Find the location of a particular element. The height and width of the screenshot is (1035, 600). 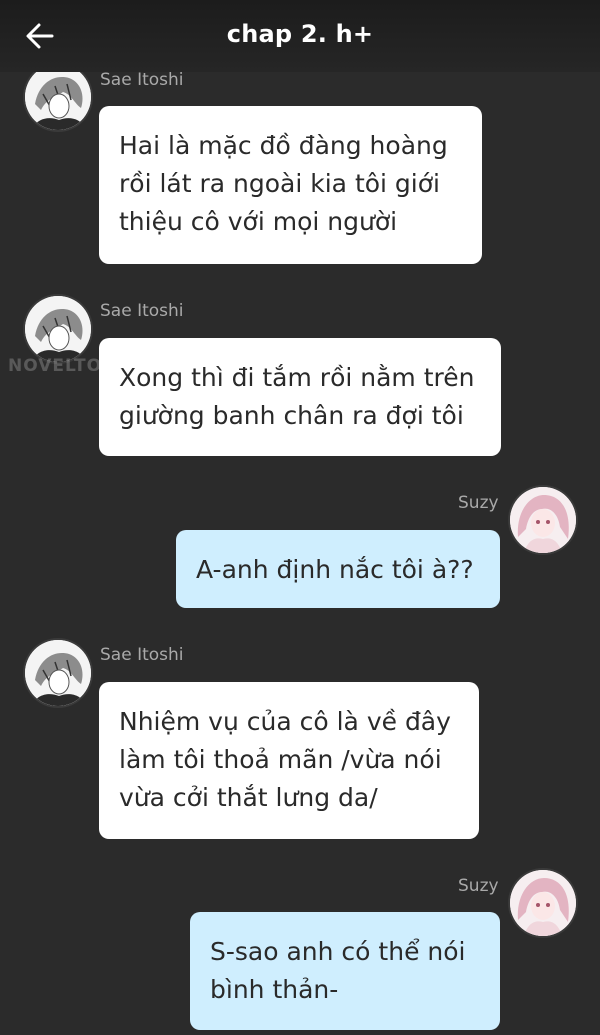

message-text: Hai là mặc đồ đàng hoàng is located at coordinates (283, 145).